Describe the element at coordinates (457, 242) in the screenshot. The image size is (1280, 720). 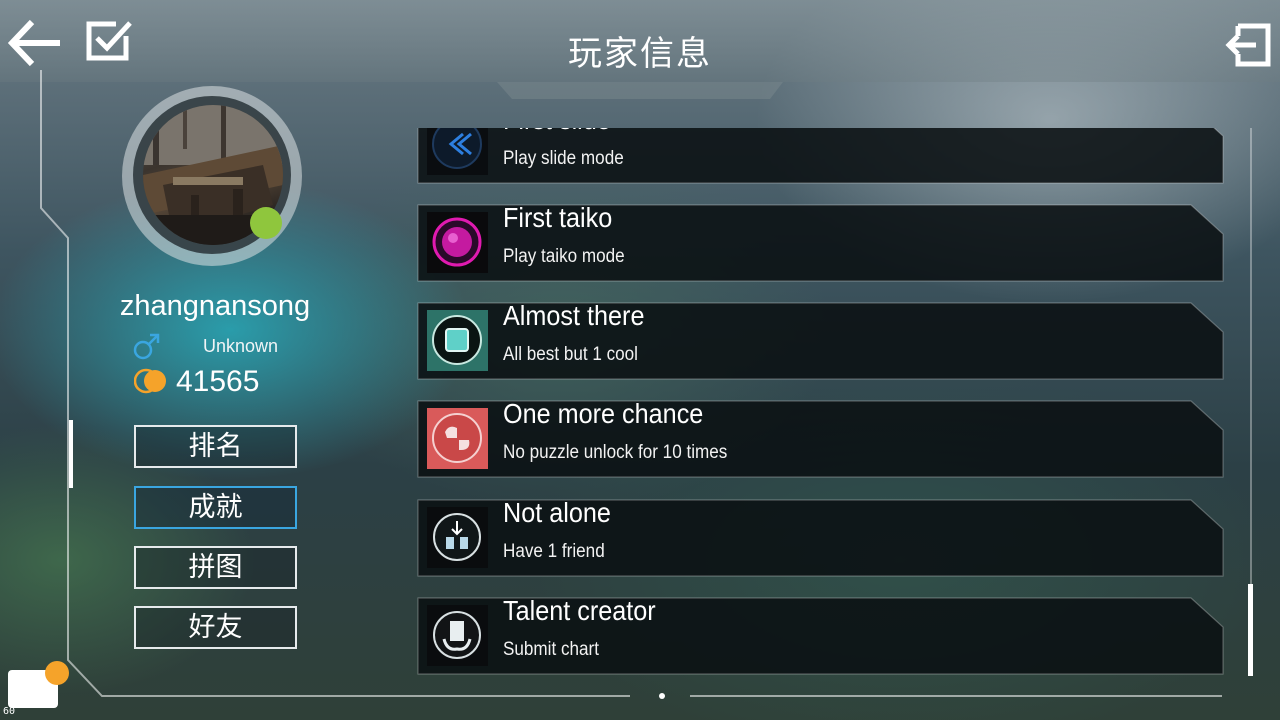
I see `taiko-mode-icon` at that location.